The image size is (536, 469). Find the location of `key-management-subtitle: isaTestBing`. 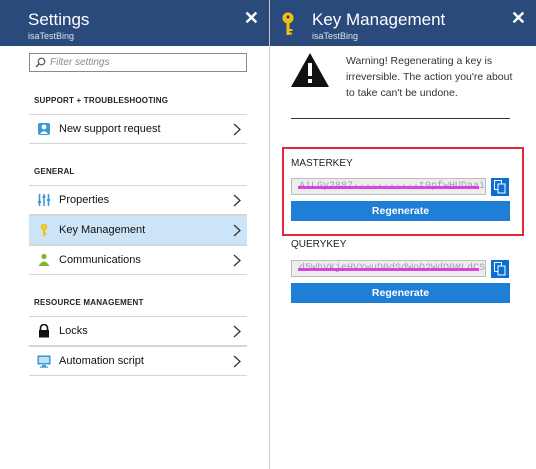

key-management-subtitle: isaTestBing is located at coordinates (335, 36).